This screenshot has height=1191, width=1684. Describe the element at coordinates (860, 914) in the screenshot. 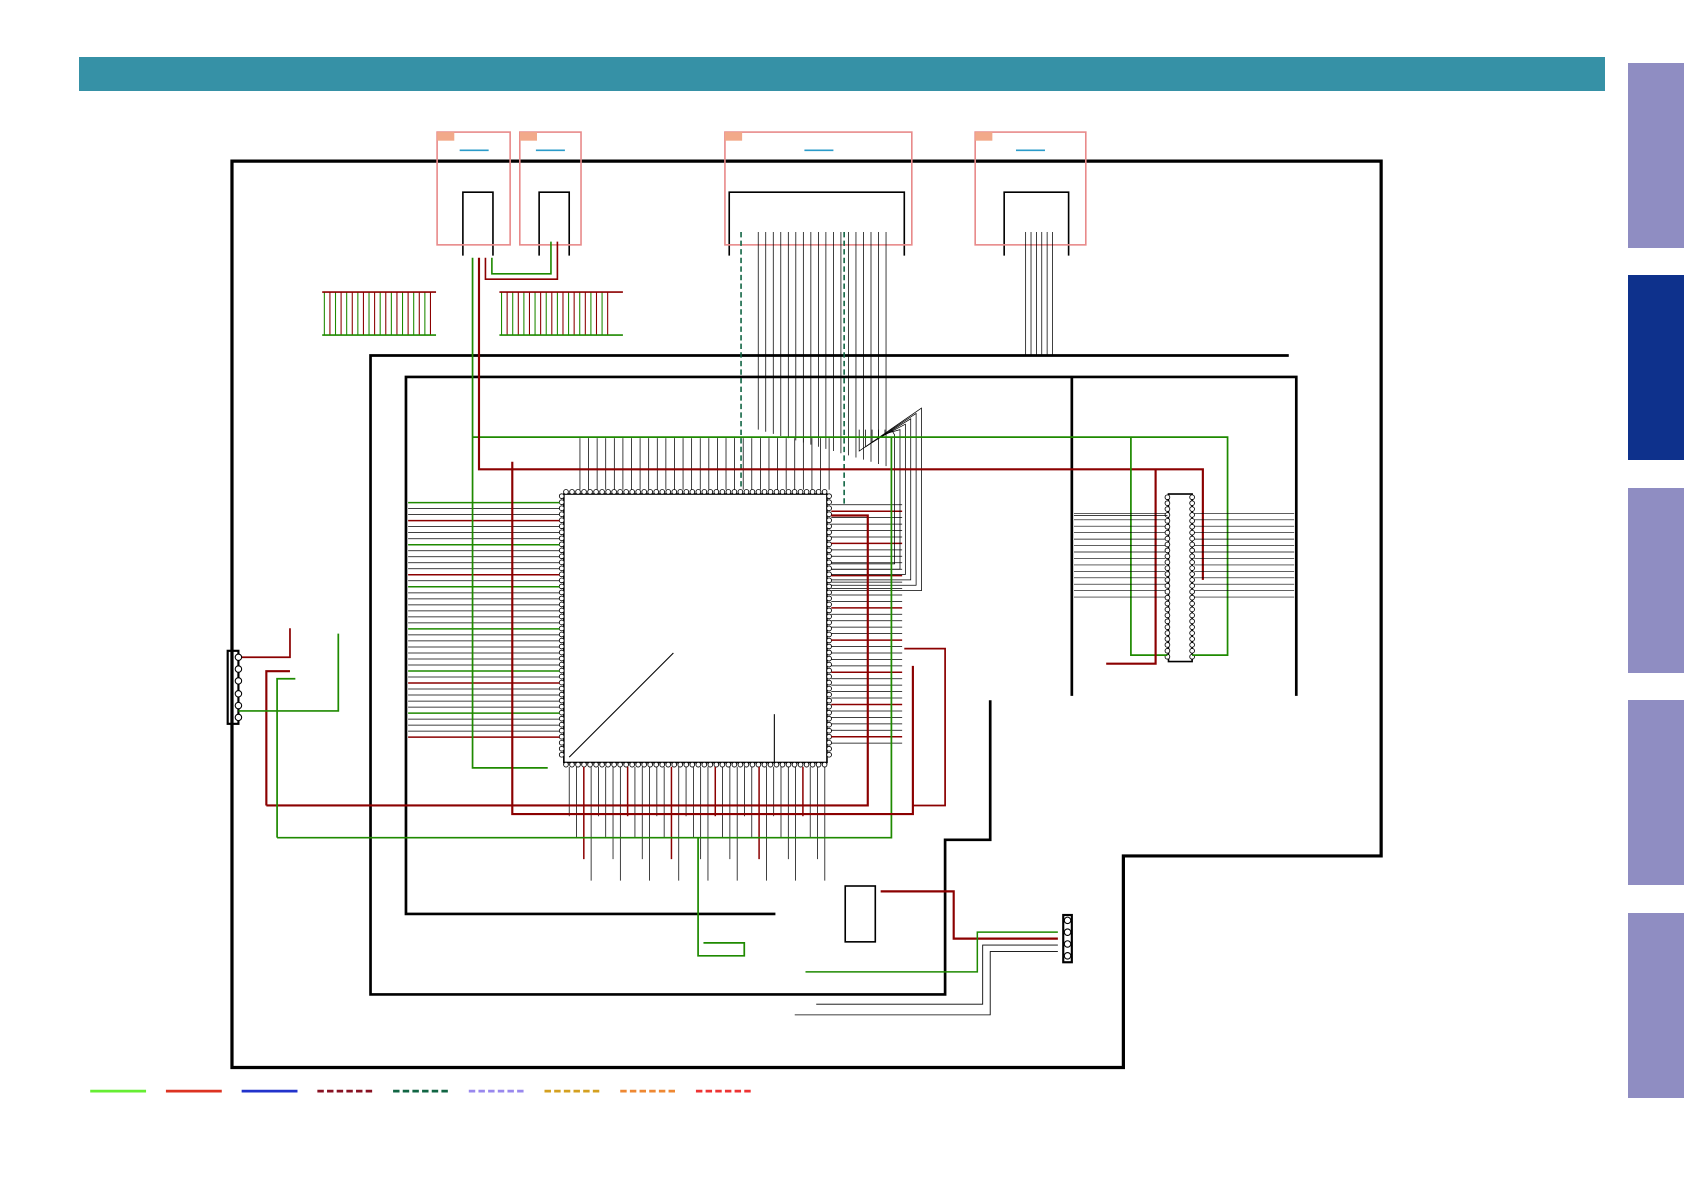

I see `small-ic` at that location.